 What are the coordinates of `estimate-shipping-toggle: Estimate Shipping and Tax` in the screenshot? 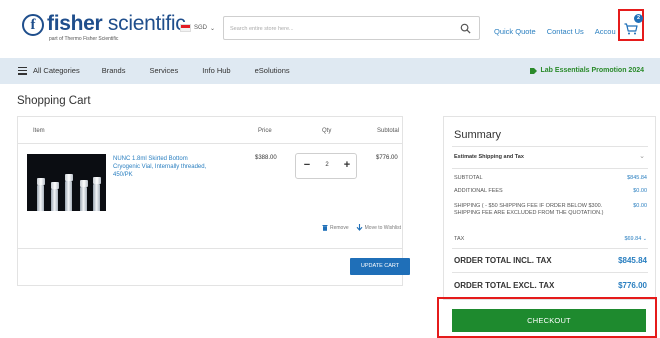 It's located at (489, 157).